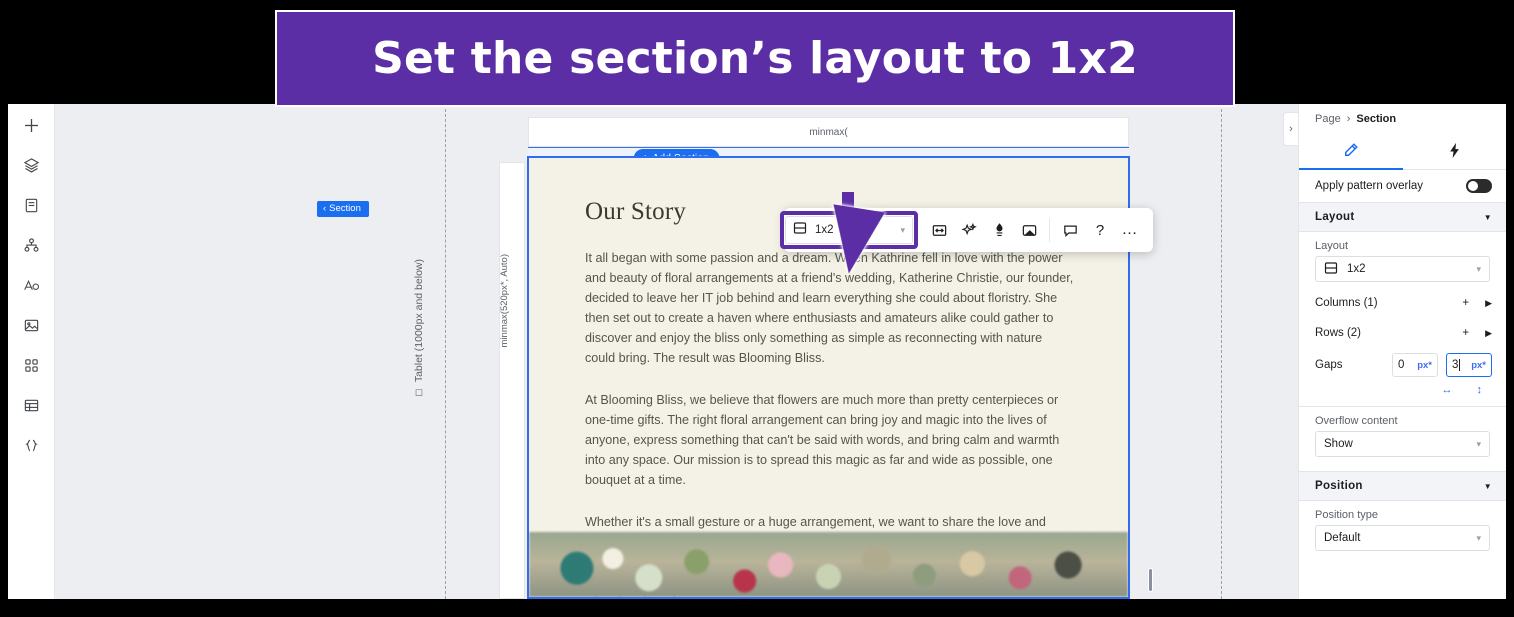  What do you see at coordinates (969, 230) in the screenshot?
I see `ai-sparkle-icon` at bounding box center [969, 230].